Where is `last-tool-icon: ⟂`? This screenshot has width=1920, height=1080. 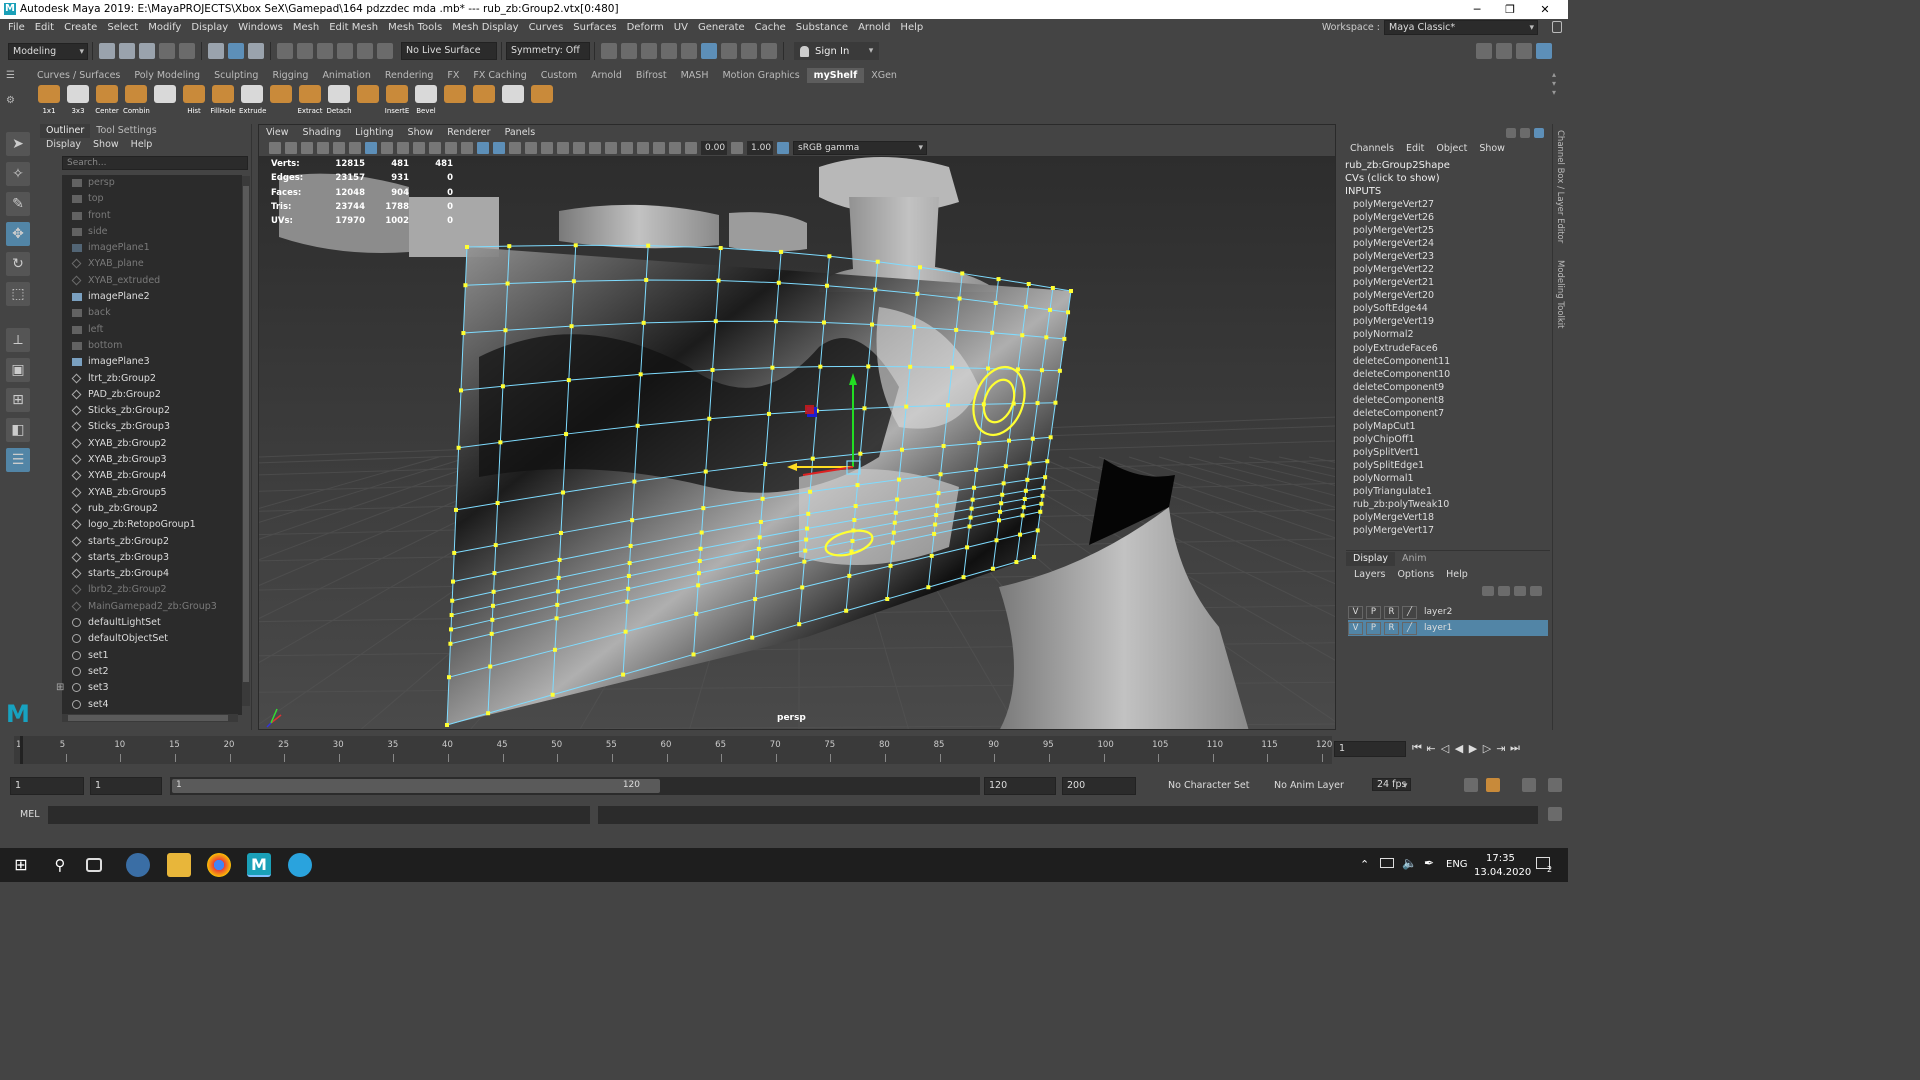 last-tool-icon: ⟂ is located at coordinates (18, 340).